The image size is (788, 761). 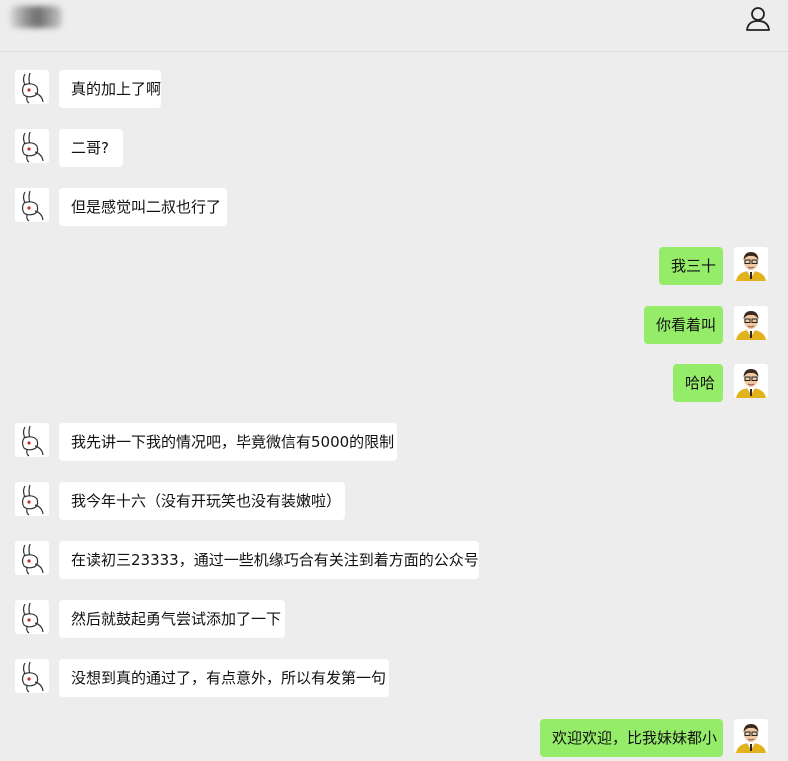 I want to click on incoming-message-bubble: 真的加上了啊, so click(x=110, y=89).